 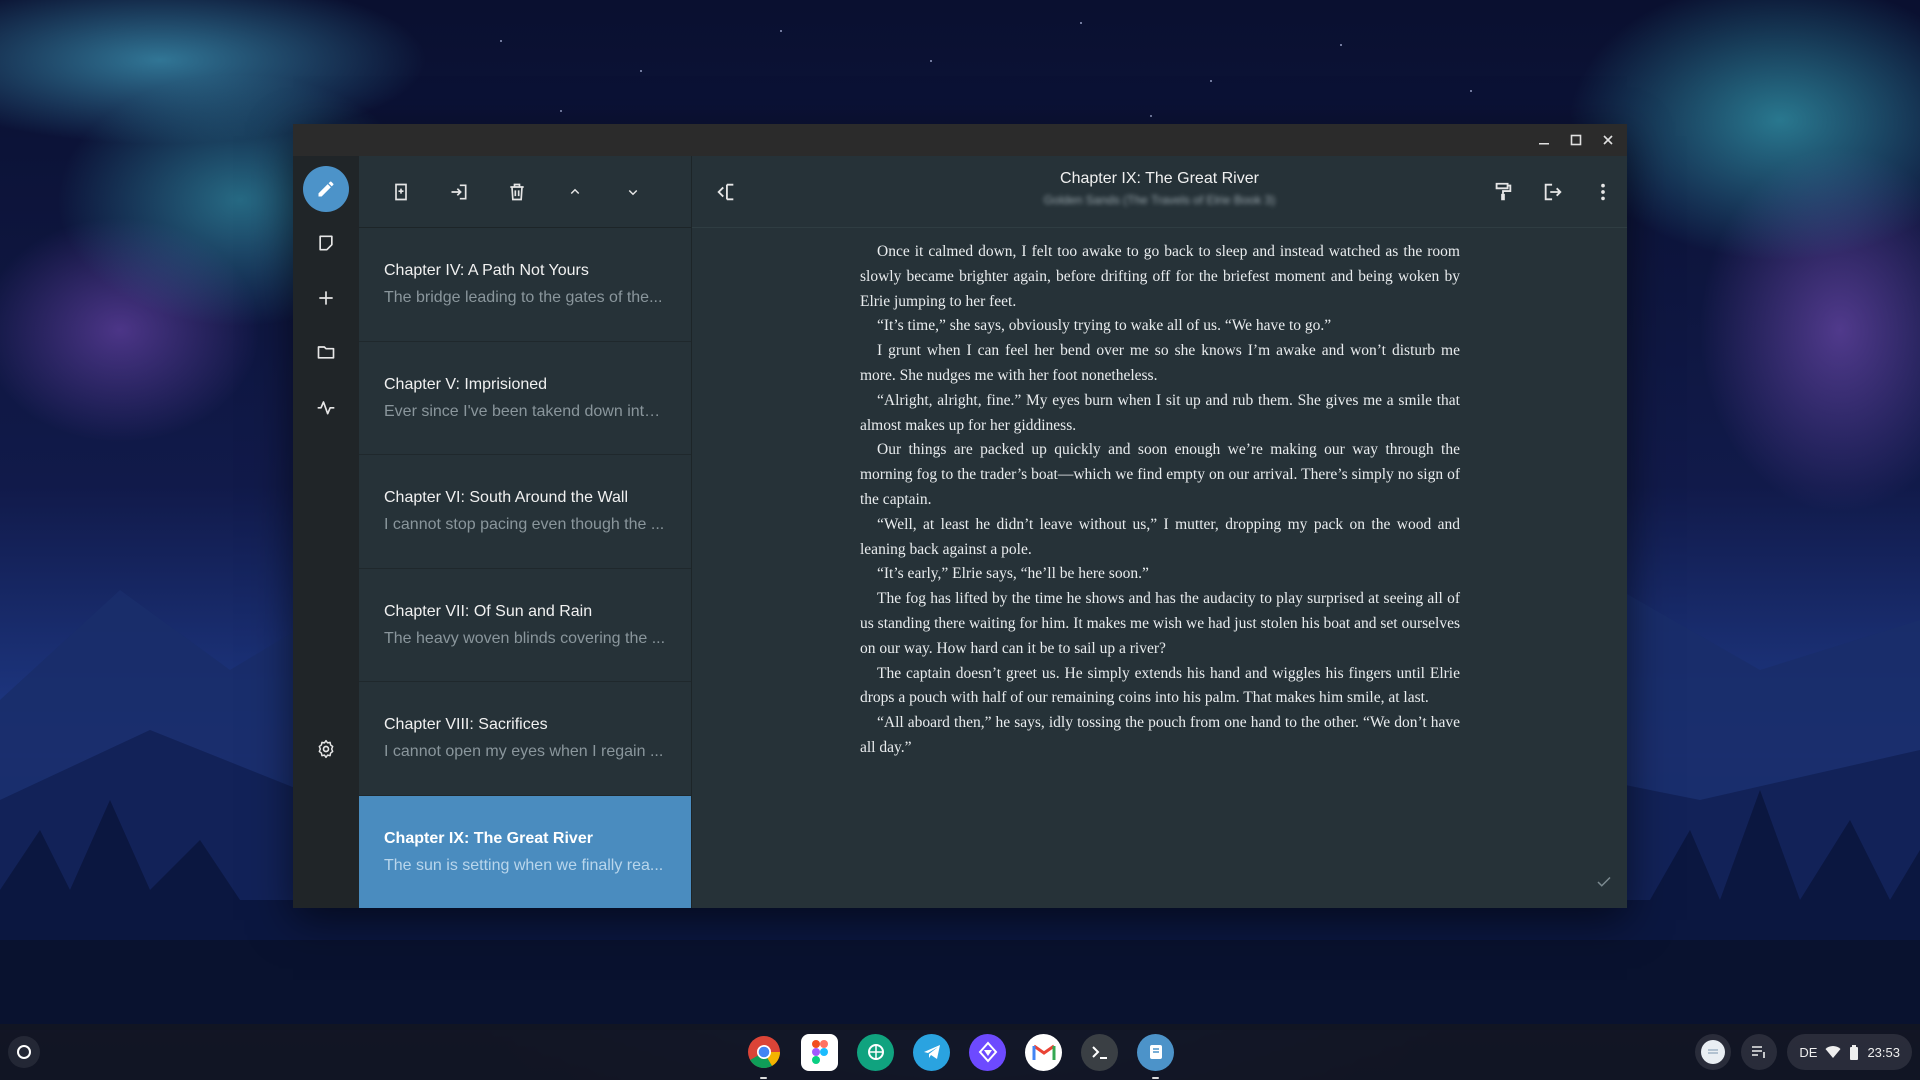 I want to click on rail-statistics-button, so click(x=326, y=407).